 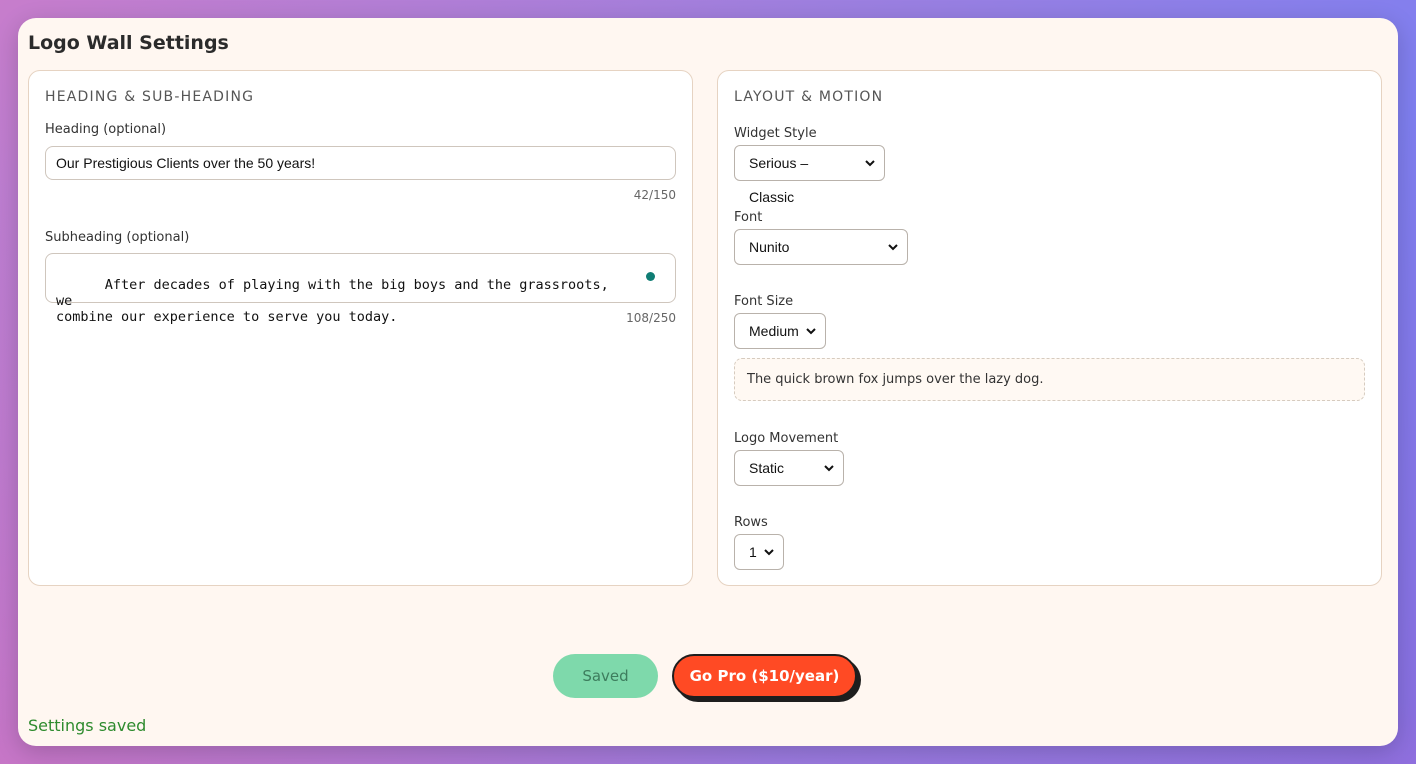 What do you see at coordinates (150, 97) in the screenshot?
I see `heading-card-title: Heading & Sub-Heading` at bounding box center [150, 97].